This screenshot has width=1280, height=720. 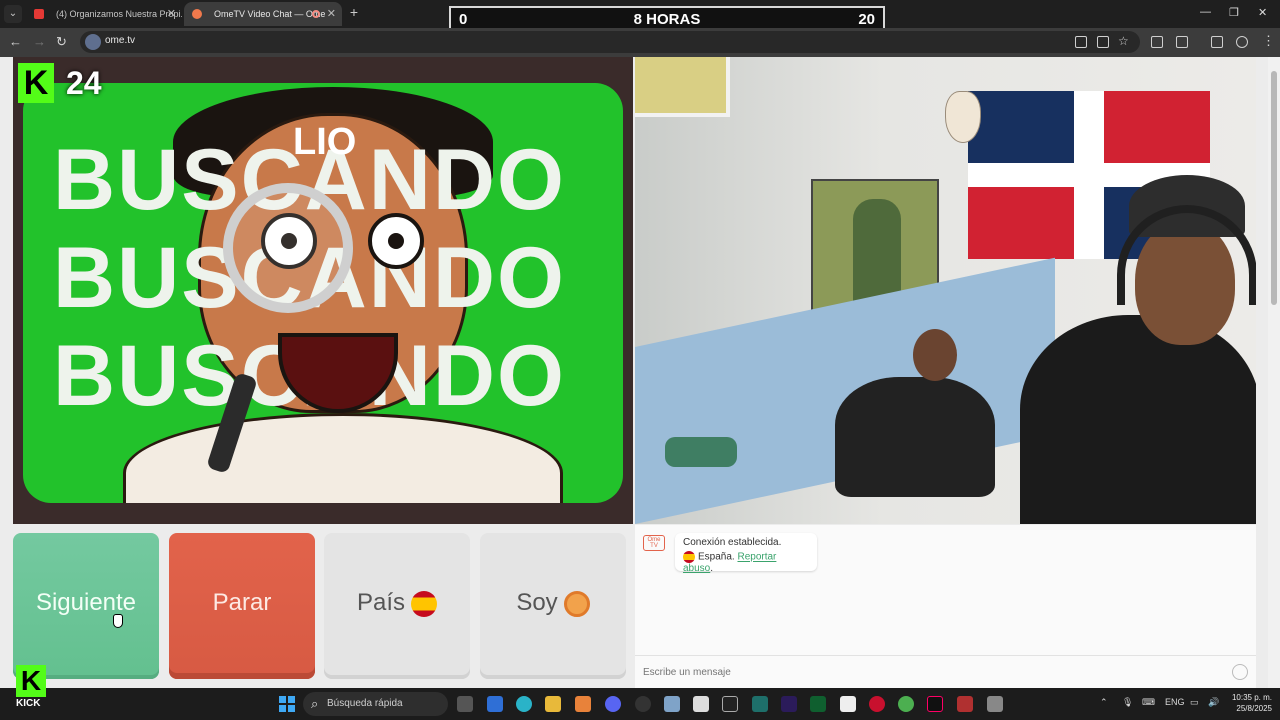 What do you see at coordinates (1217, 42) in the screenshot?
I see `reading-list-icon` at bounding box center [1217, 42].